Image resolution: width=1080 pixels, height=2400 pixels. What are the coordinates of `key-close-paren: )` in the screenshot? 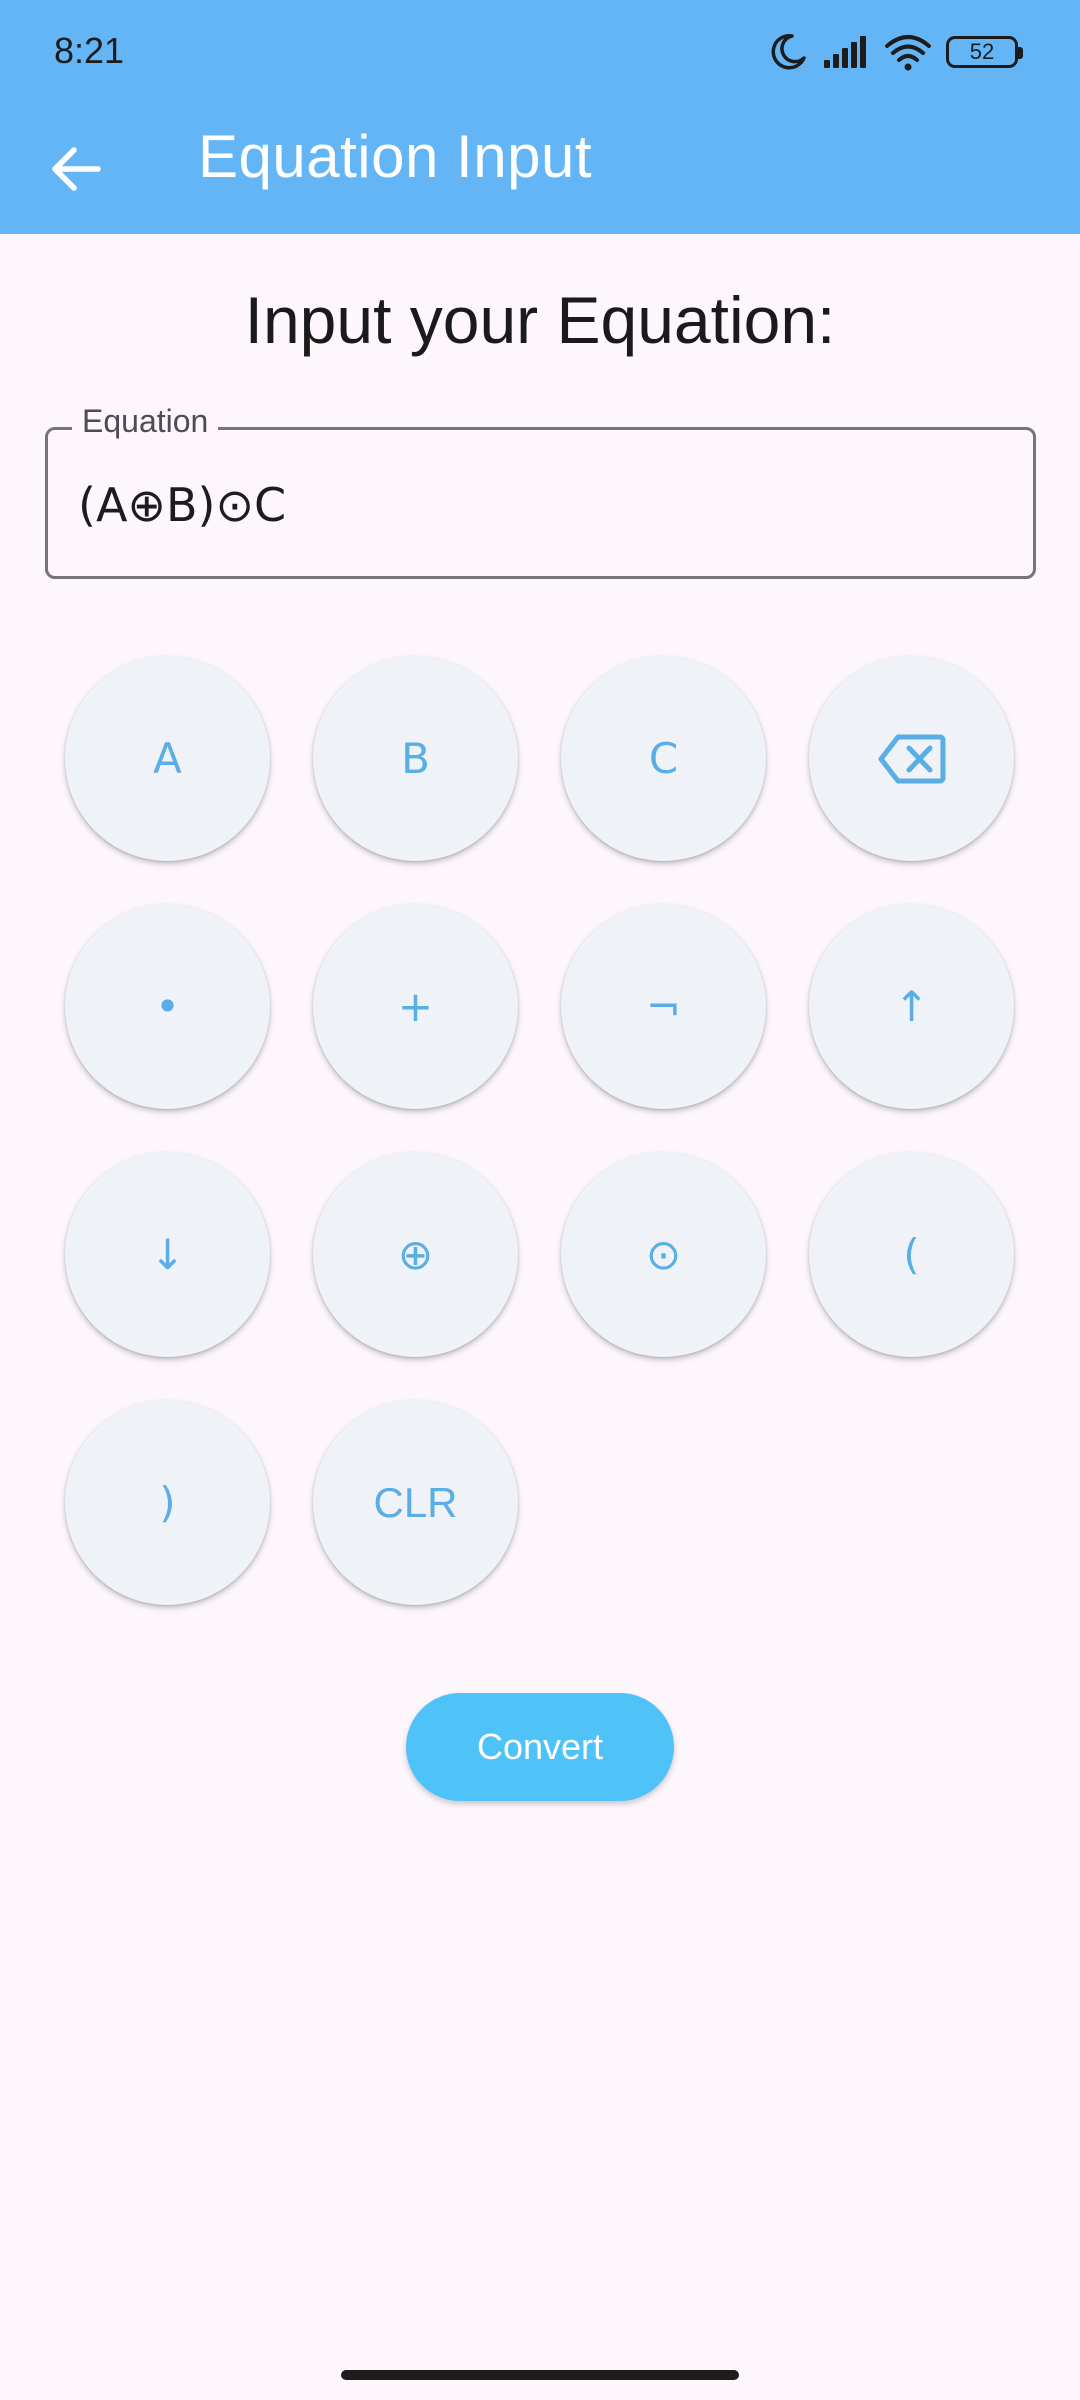 It's located at (167, 1502).